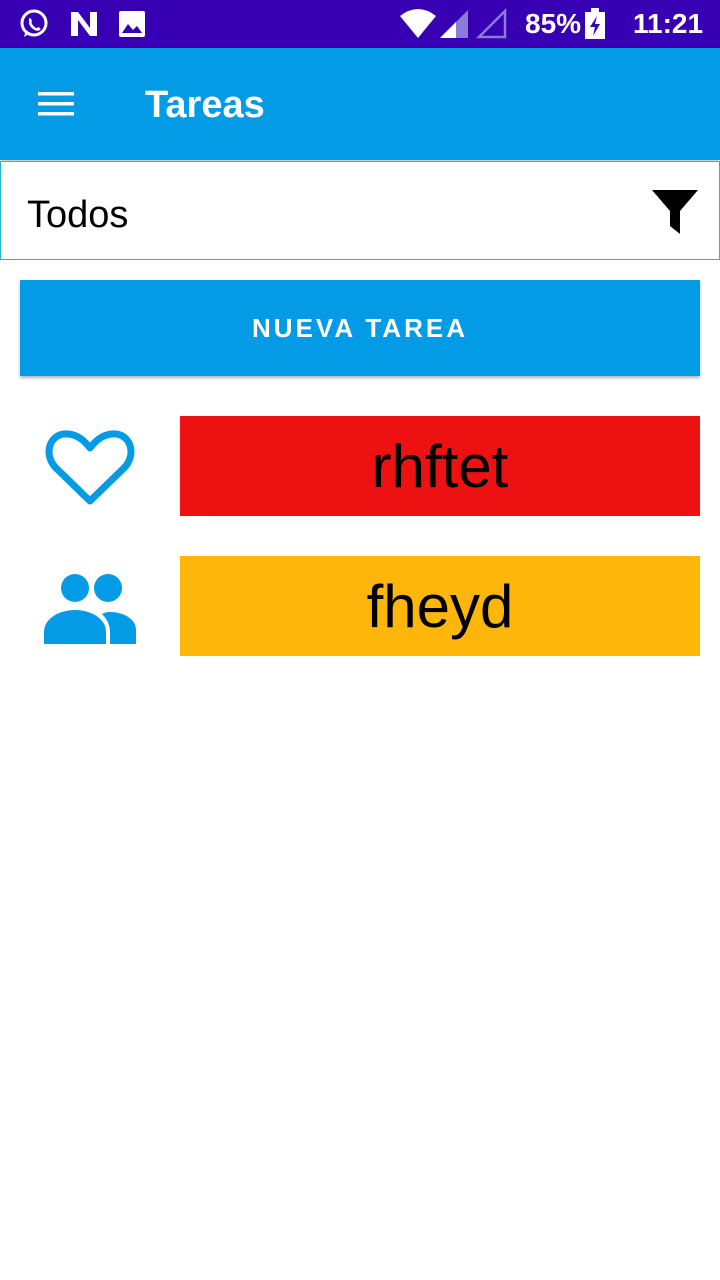 The image size is (720, 1280). I want to click on filter-dropdown: Todos, so click(360, 210).